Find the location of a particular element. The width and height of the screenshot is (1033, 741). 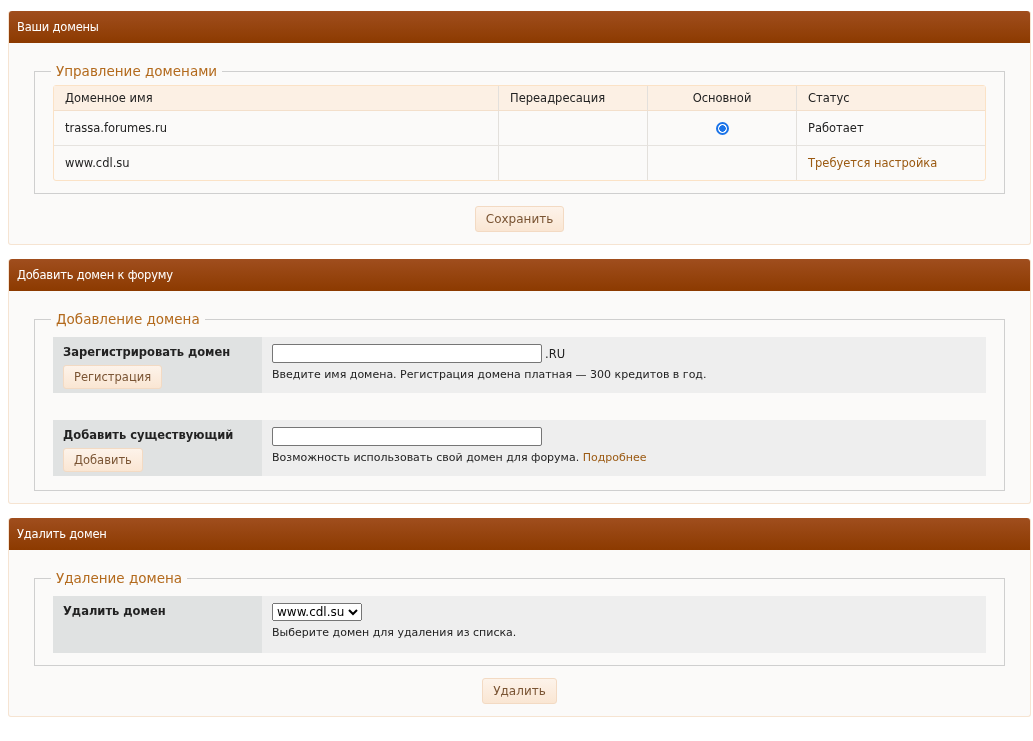

table-cell-text: www.cdl.su is located at coordinates (97, 163).